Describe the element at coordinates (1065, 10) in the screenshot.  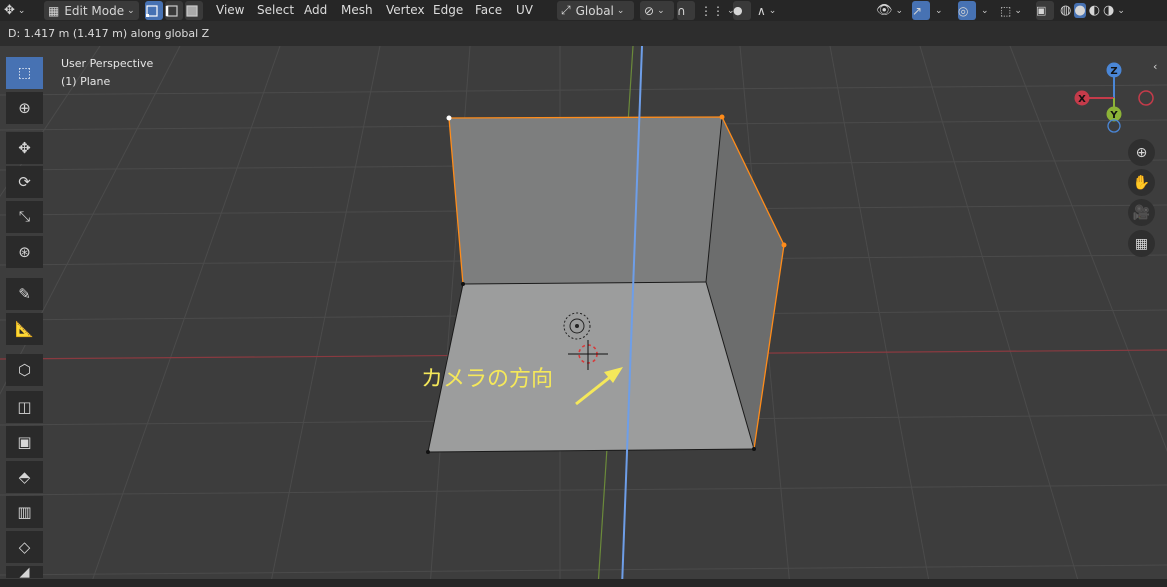
I see `wireframe-shading-icon: ◍` at that location.